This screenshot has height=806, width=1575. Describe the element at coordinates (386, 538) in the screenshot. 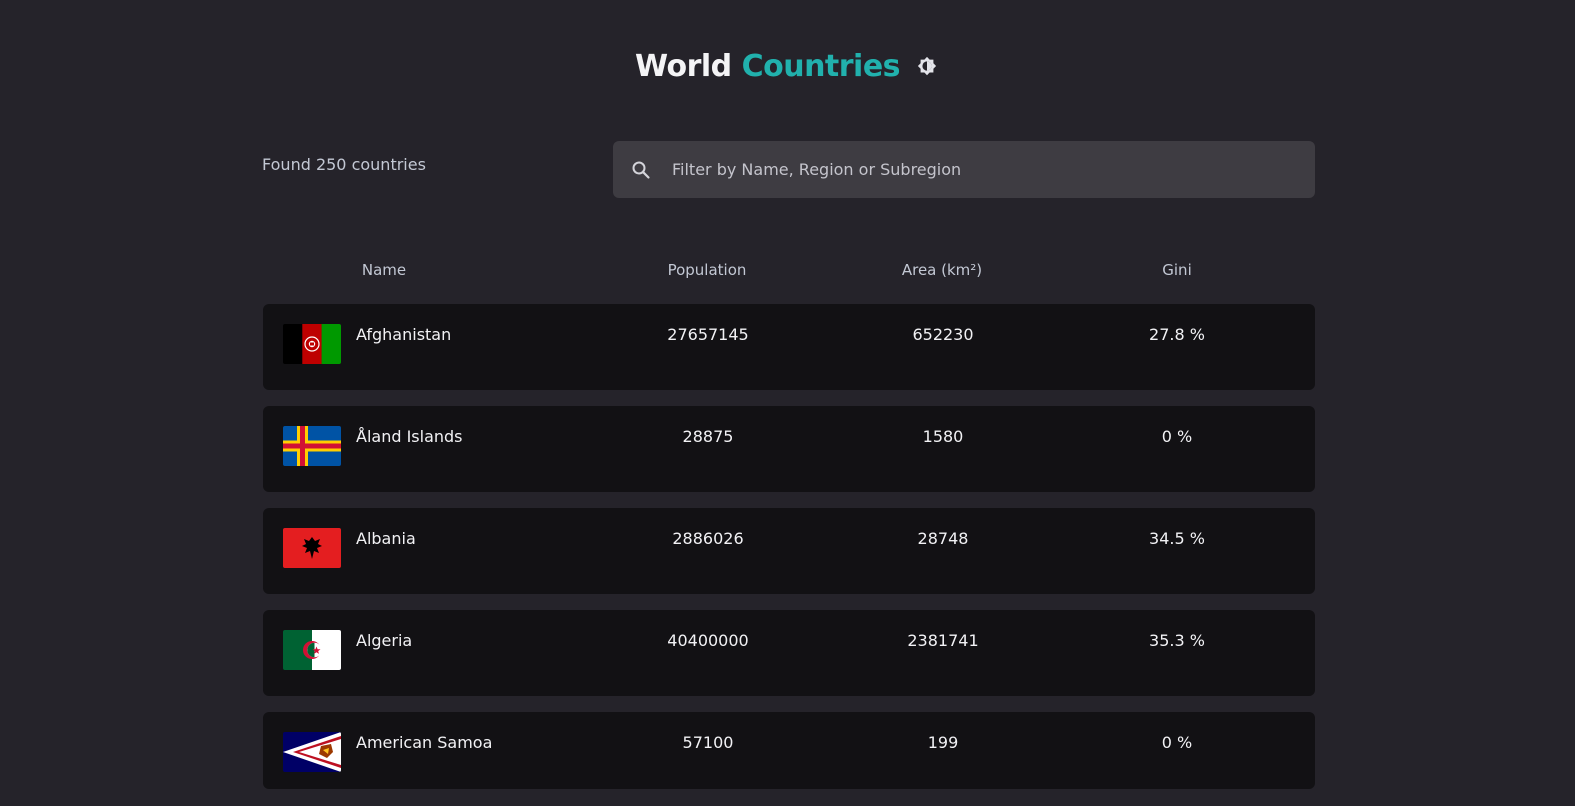

I see `country-name: Albania` at that location.